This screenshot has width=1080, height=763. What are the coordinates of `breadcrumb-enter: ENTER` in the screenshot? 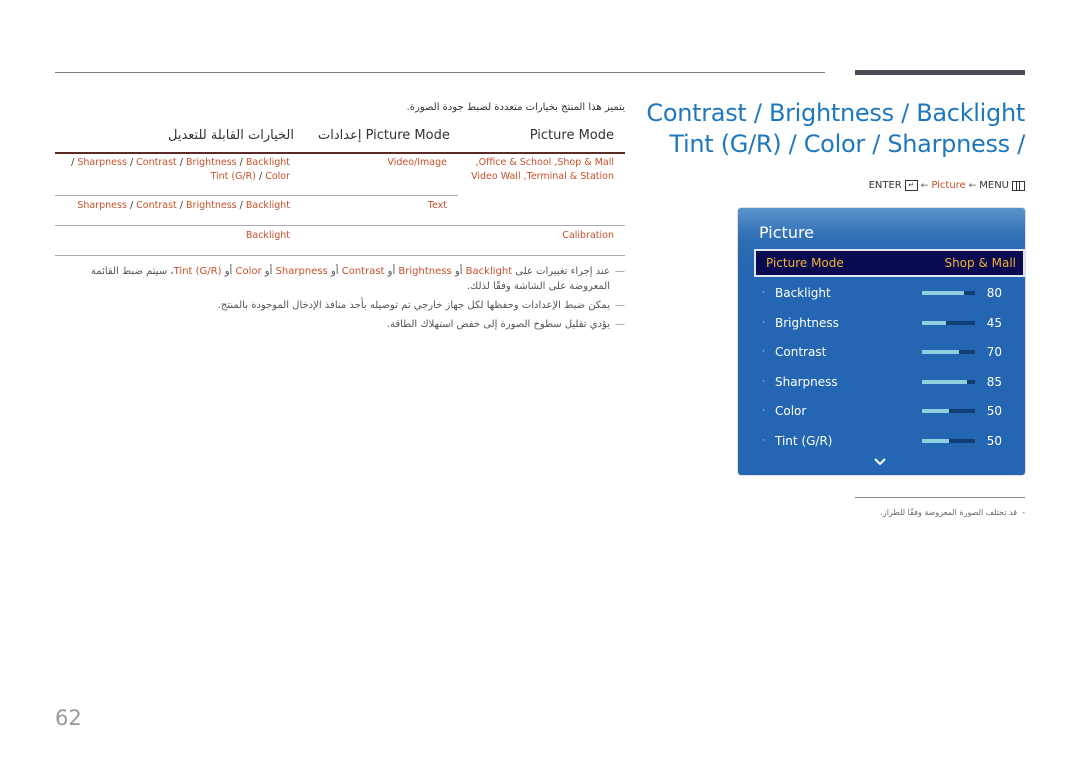 It's located at (885, 185).